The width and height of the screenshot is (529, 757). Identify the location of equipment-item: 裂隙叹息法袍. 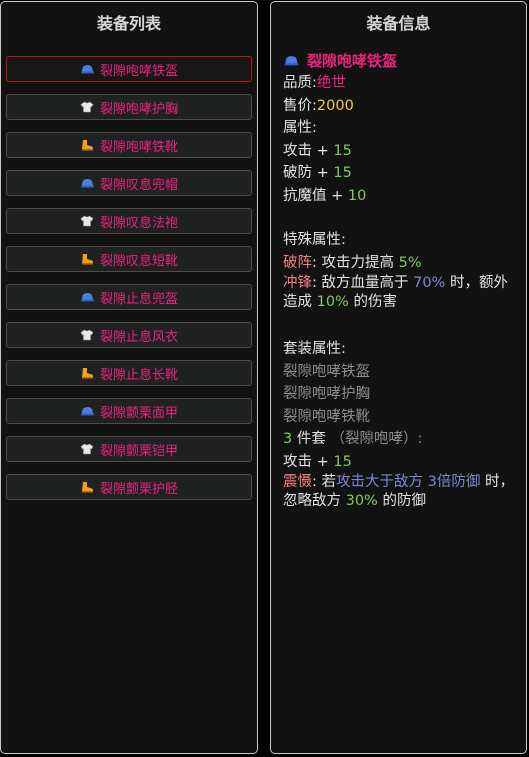
(129, 221).